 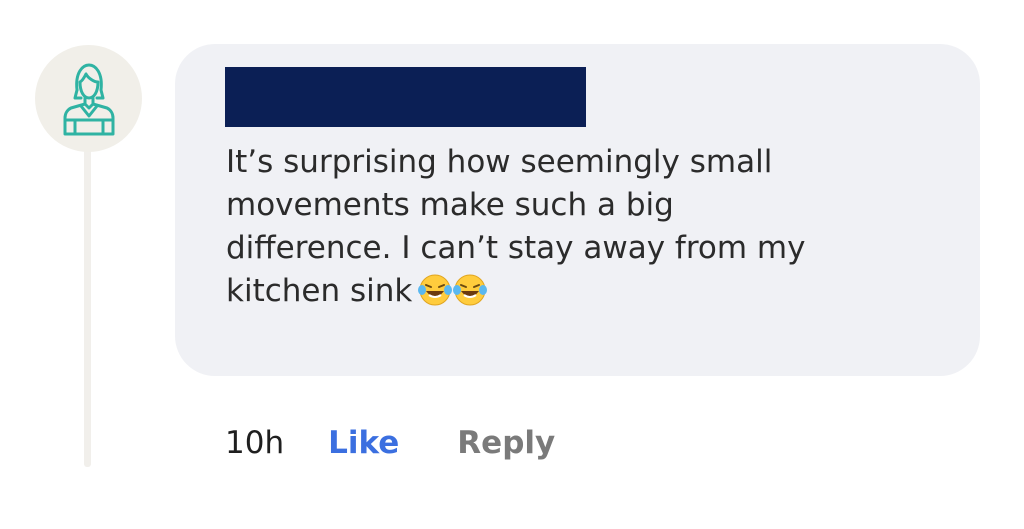 I want to click on like-button: Like, so click(x=363, y=443).